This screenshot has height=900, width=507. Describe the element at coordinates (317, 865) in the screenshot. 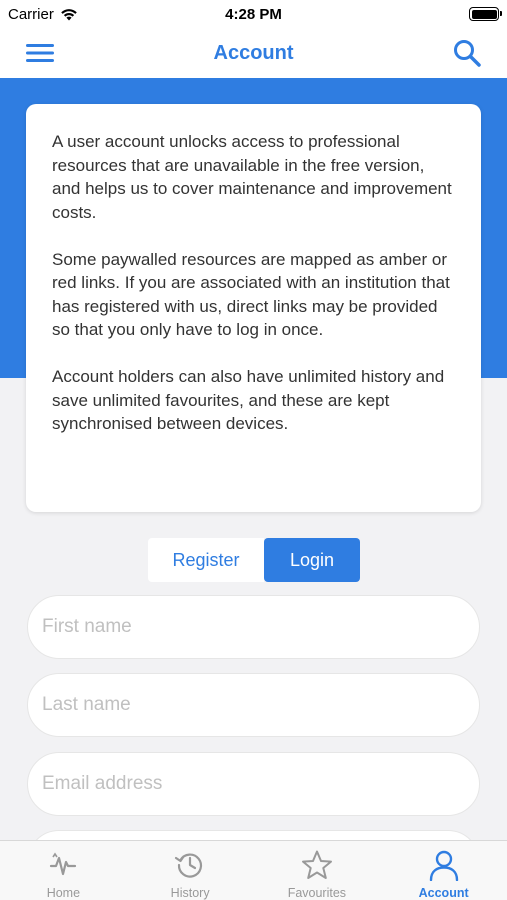

I see `star-icon` at that location.